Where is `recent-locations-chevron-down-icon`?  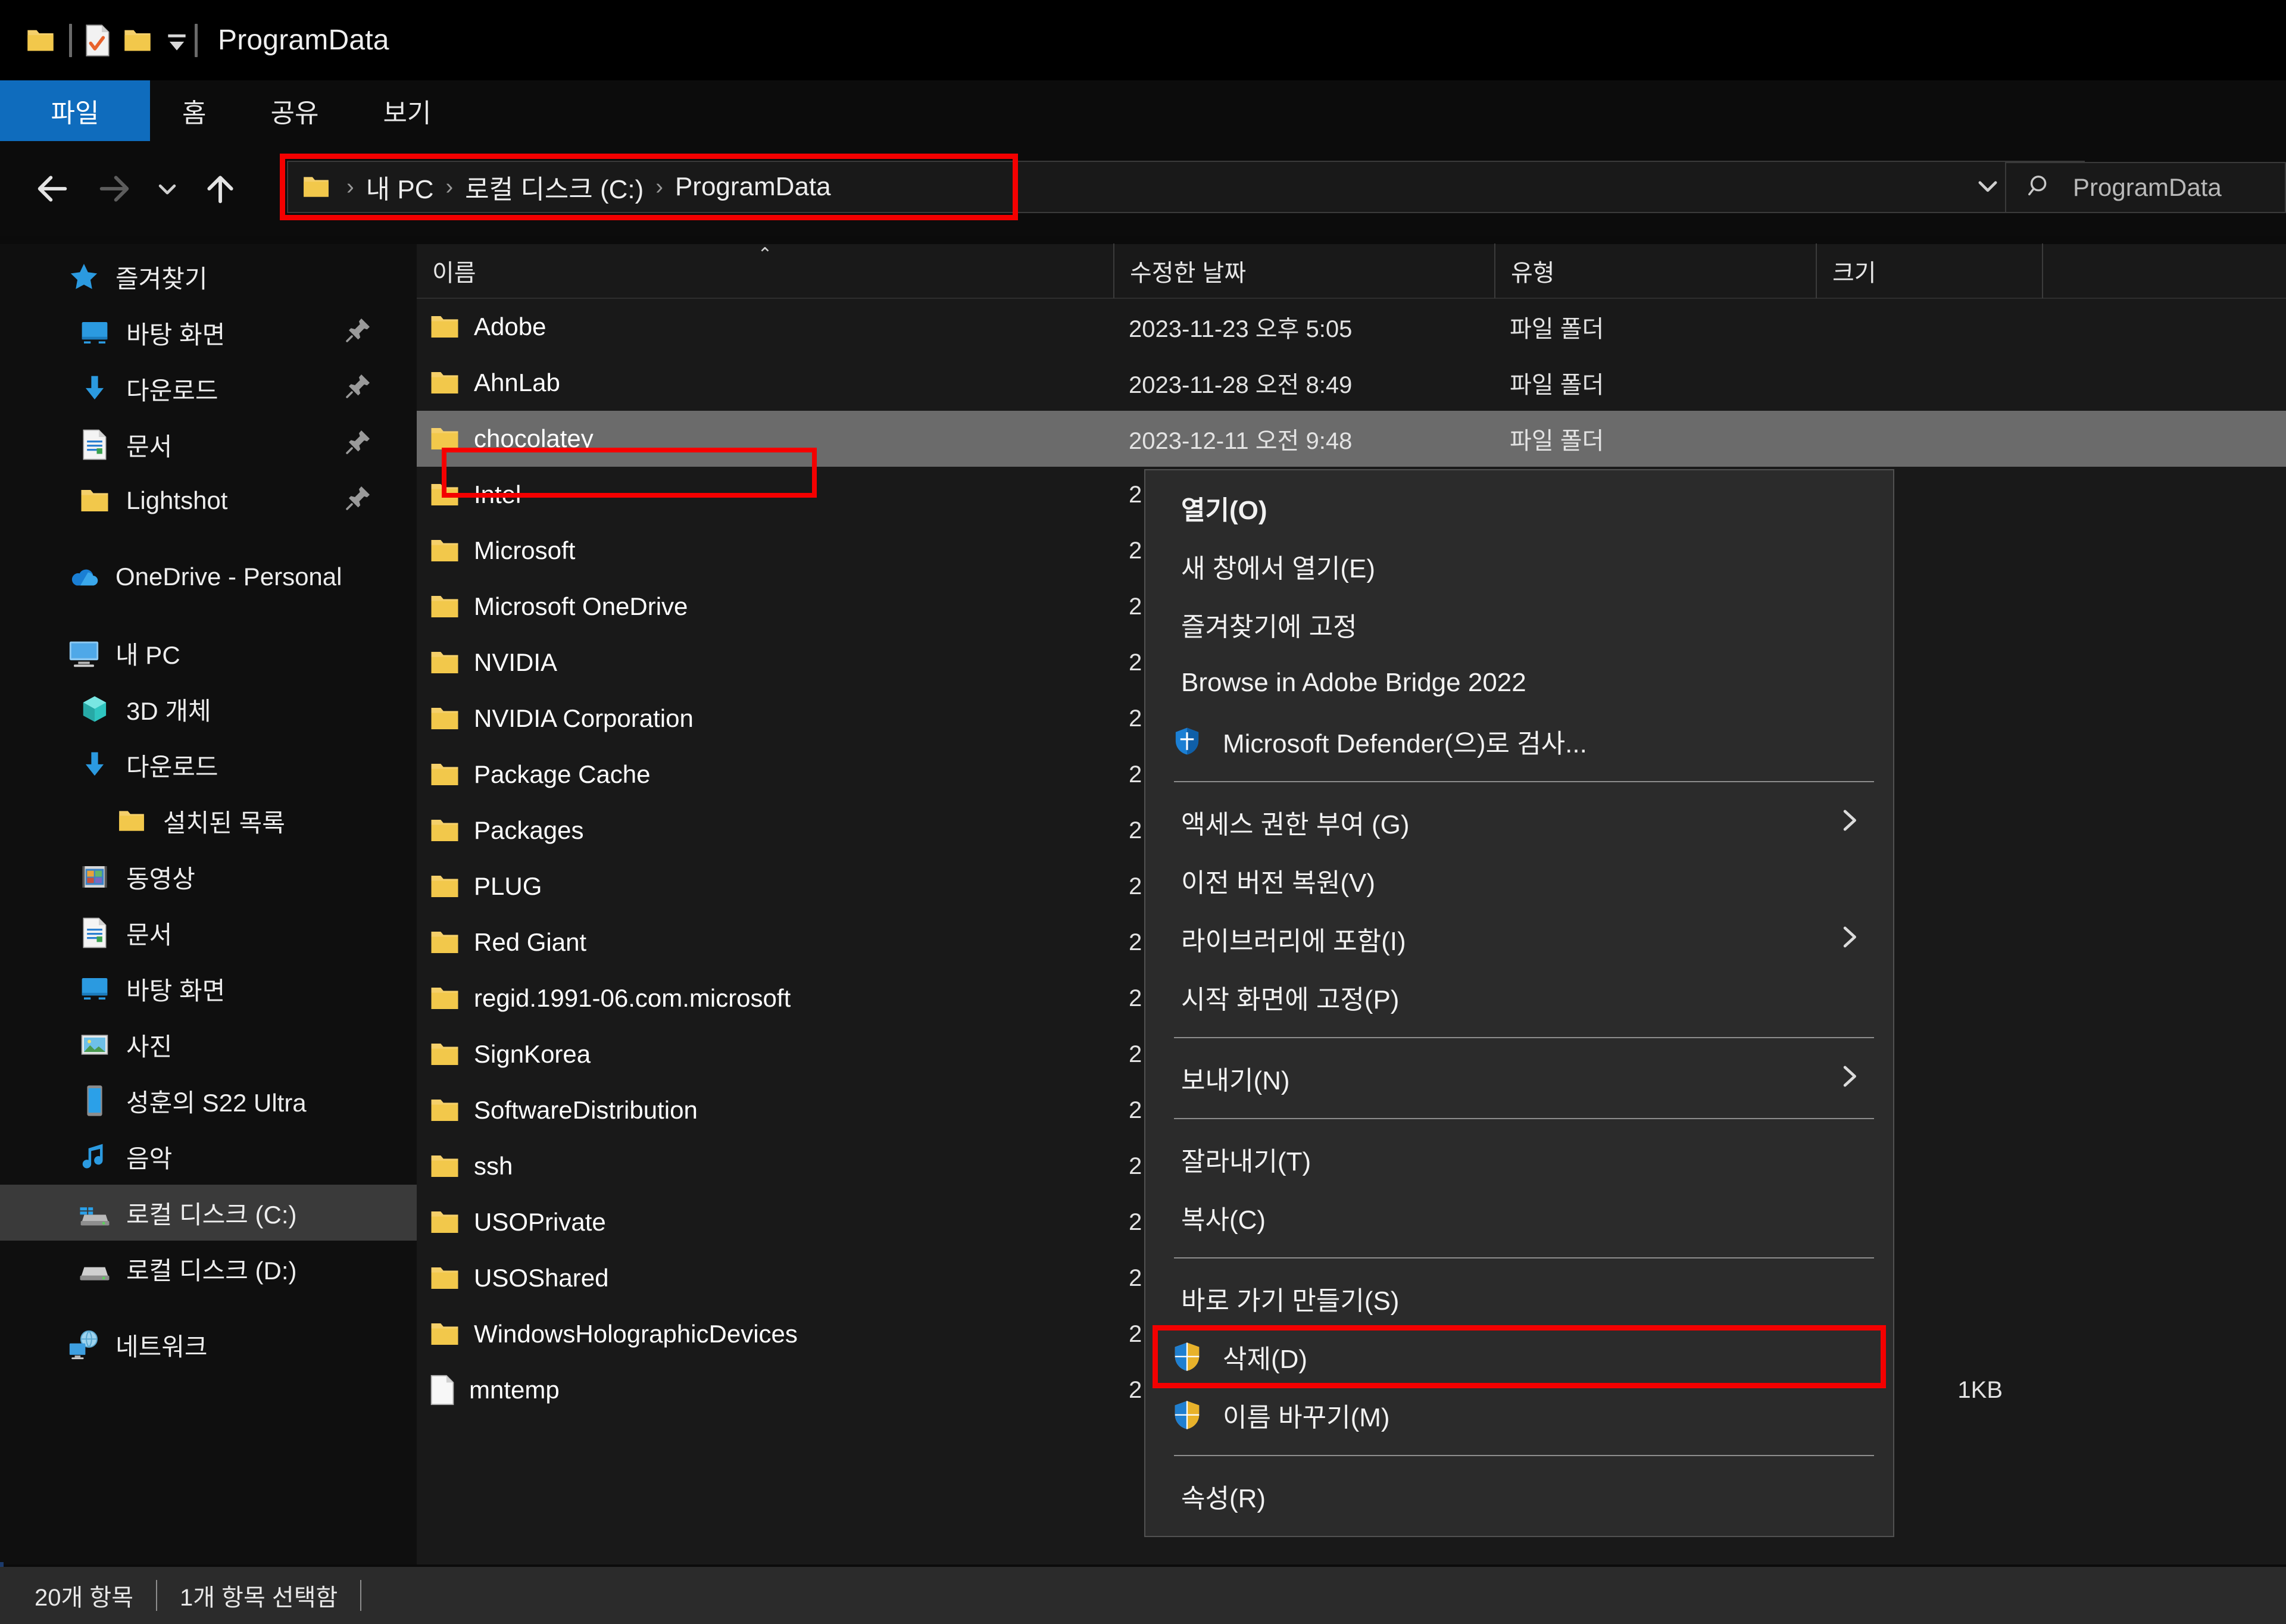 recent-locations-chevron-down-icon is located at coordinates (167, 189).